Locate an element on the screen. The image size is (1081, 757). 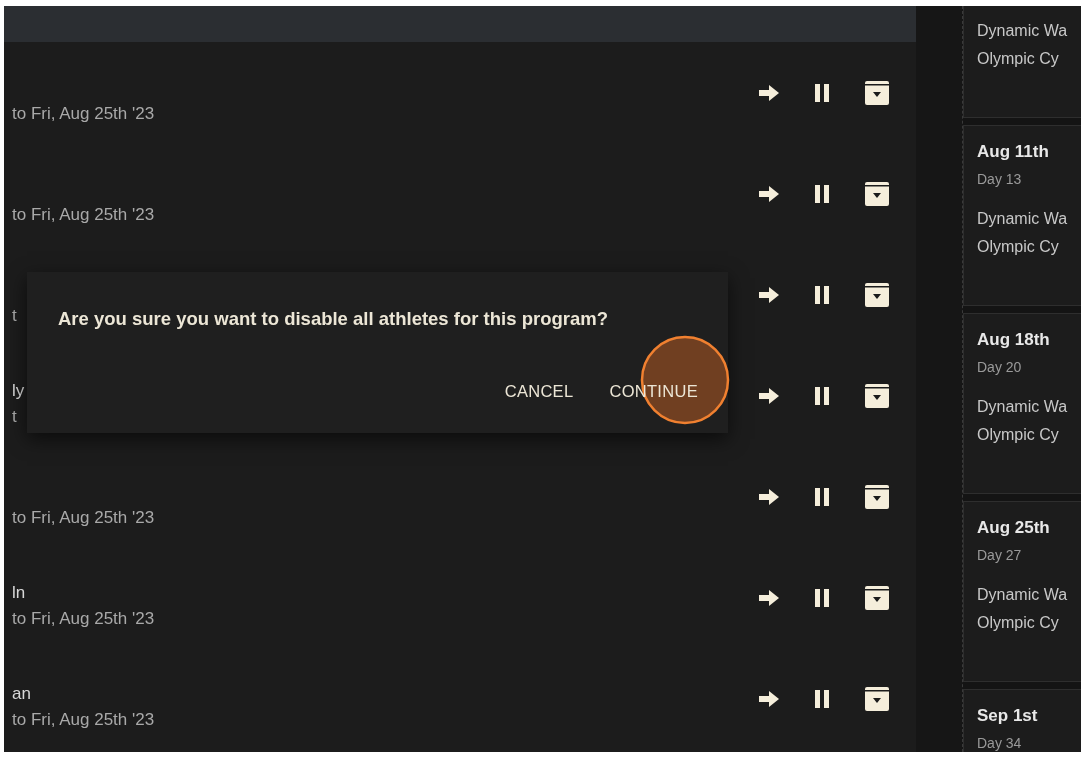
schedule-date: Aug 25th is located at coordinates (1013, 528).